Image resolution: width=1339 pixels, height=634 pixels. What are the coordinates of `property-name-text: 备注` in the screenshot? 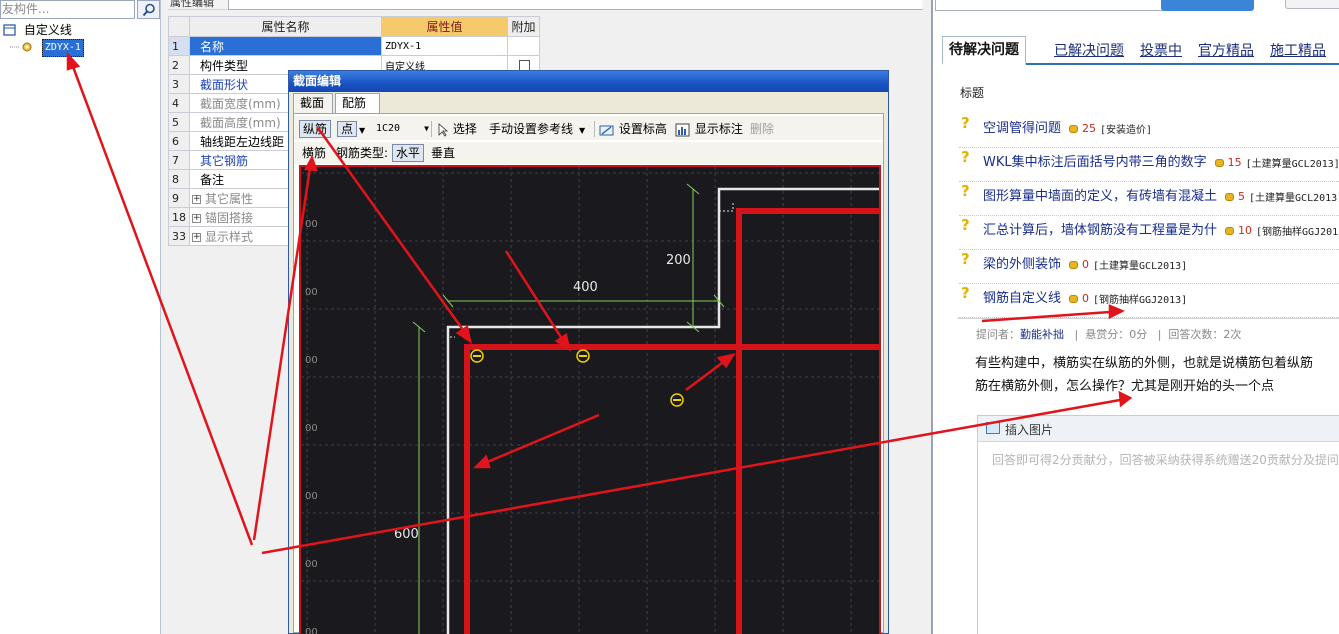 It's located at (212, 179).